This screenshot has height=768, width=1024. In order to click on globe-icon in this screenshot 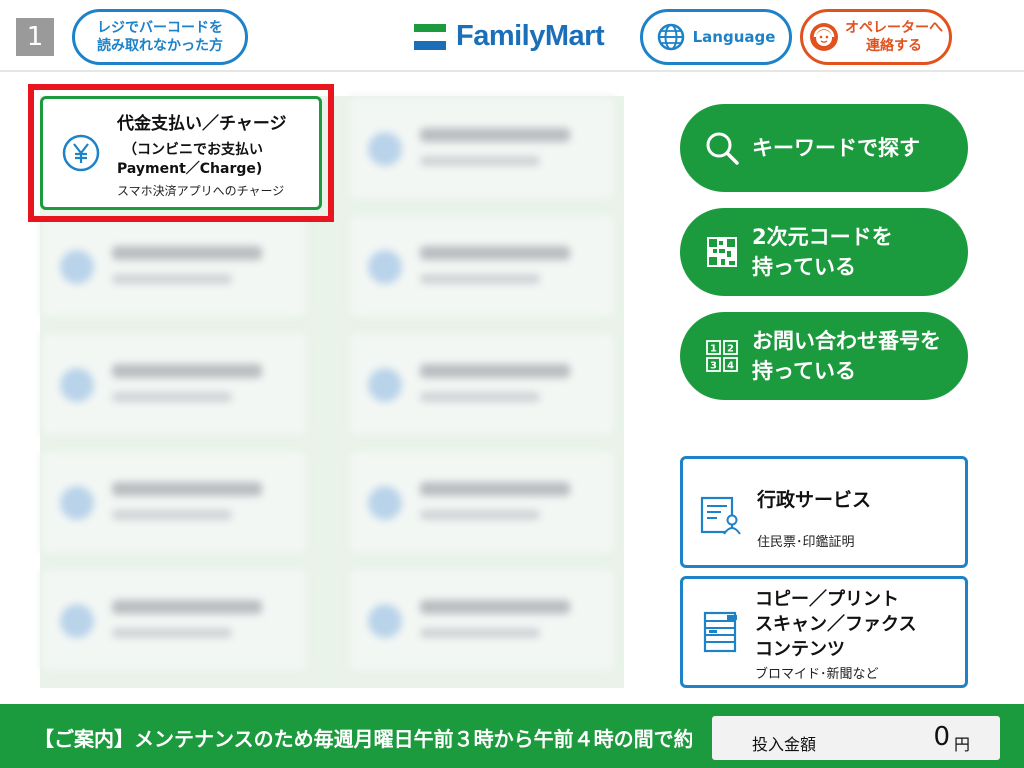, I will do `click(670, 37)`.